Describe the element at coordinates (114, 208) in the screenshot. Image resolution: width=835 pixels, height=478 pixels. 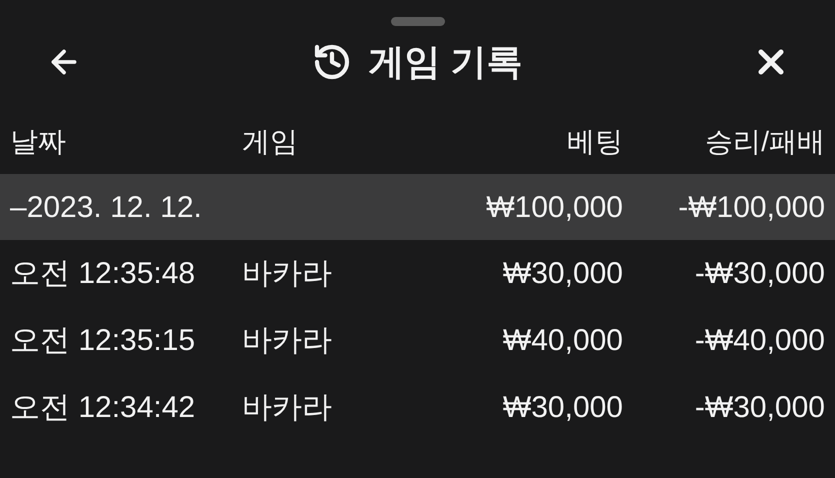
I see `group-date: 2023. 12. 12.` at that location.